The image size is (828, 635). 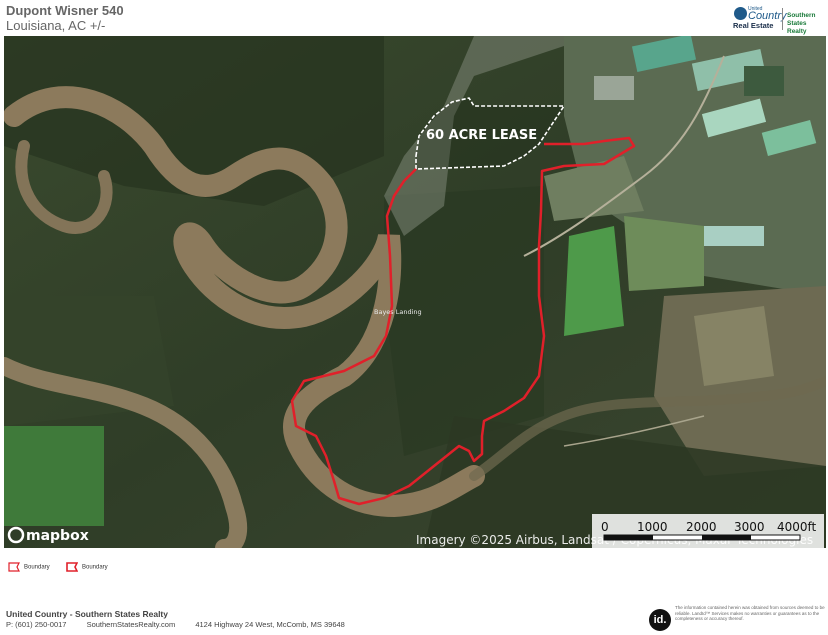 What do you see at coordinates (605, 527) in the screenshot?
I see `scale-label-0: 0` at bounding box center [605, 527].